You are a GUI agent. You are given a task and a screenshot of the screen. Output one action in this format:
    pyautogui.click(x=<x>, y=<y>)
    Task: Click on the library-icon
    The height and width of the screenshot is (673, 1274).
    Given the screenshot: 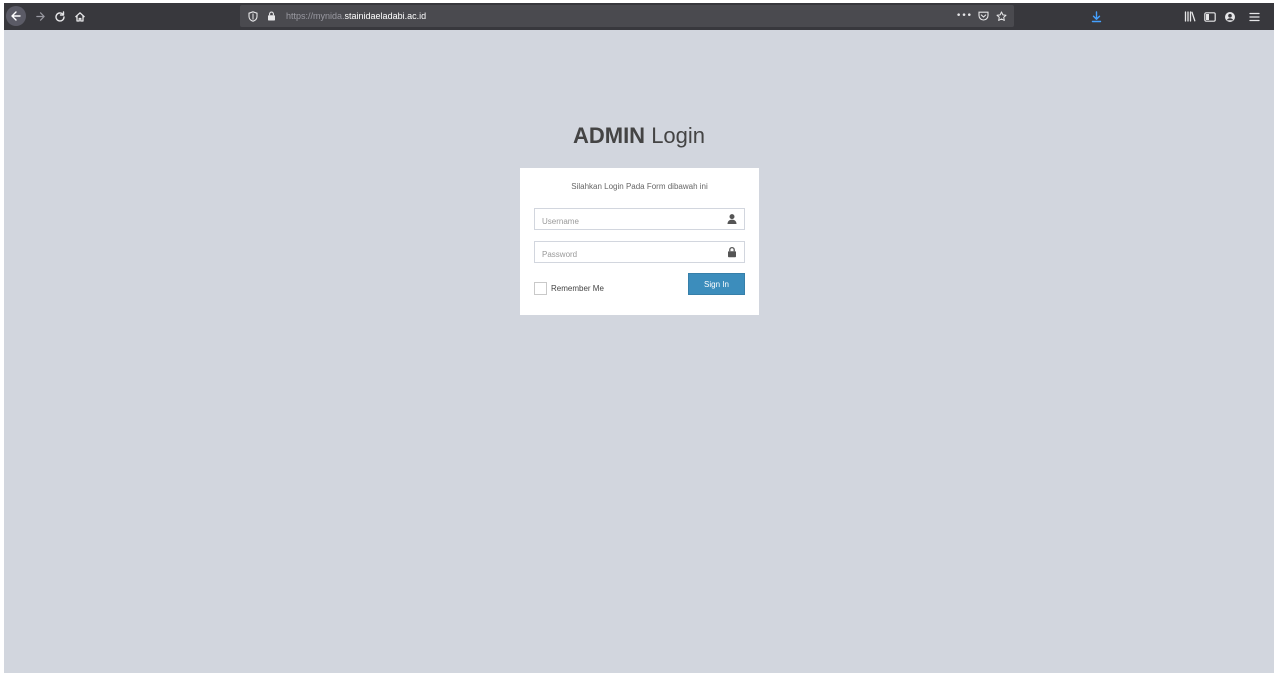 What is the action you would take?
    pyautogui.click(x=1190, y=16)
    